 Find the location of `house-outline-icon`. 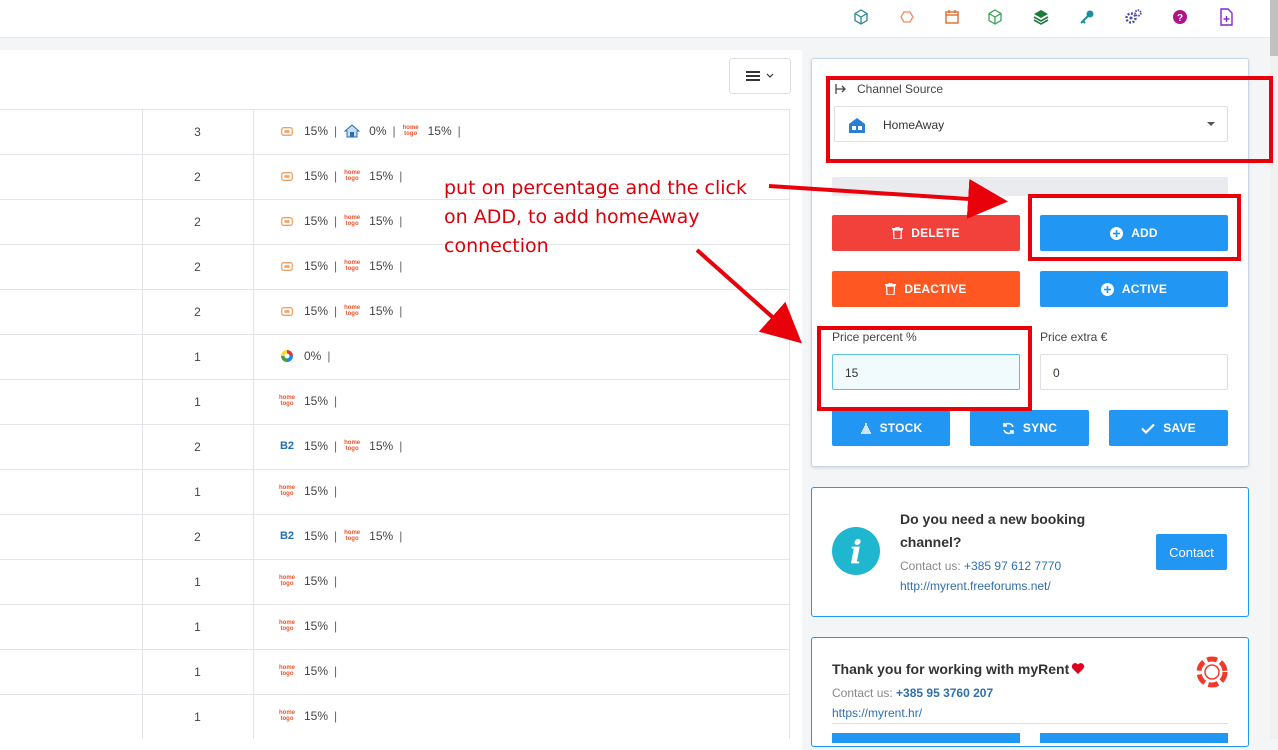

house-outline-icon is located at coordinates (907, 17).